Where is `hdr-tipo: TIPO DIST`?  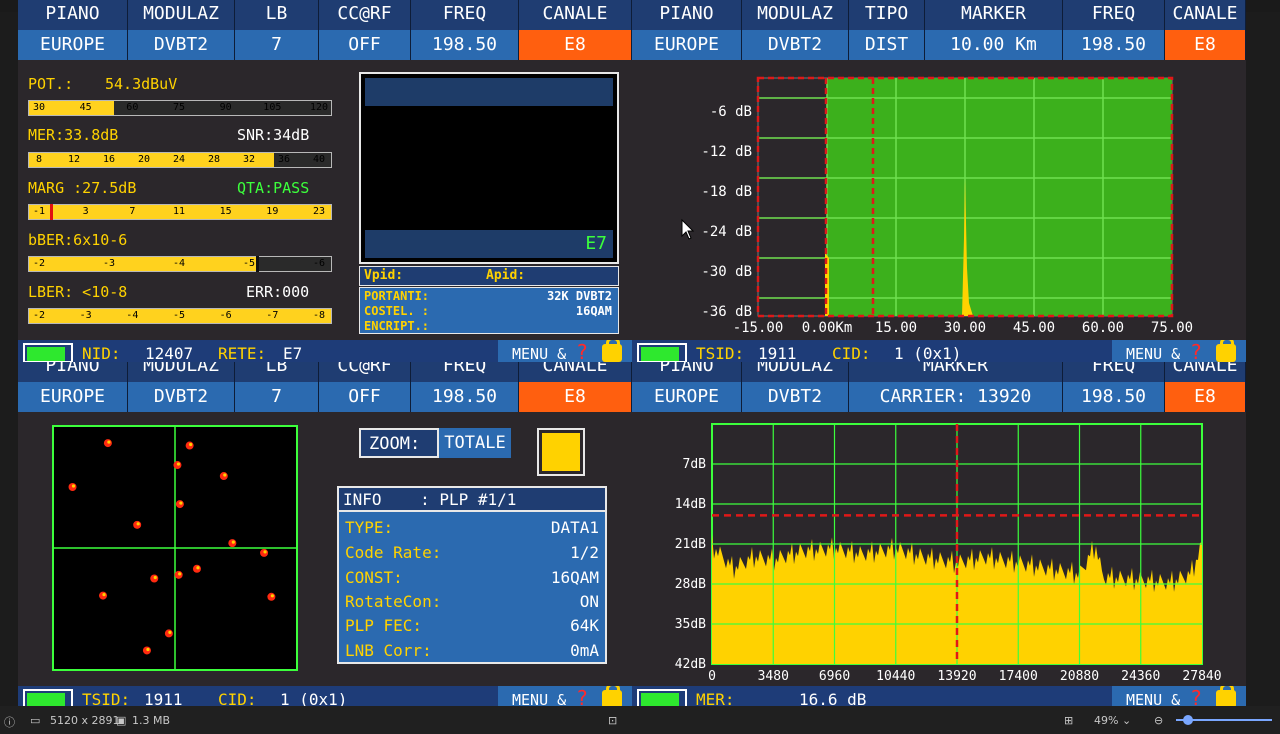 hdr-tipo: TIPO DIST is located at coordinates (887, 30).